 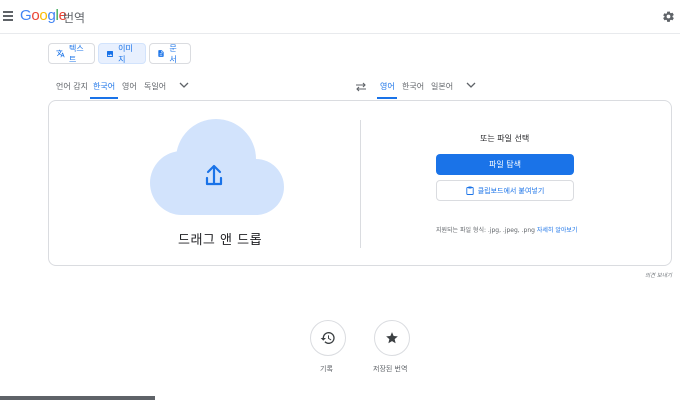 I want to click on product-name: 번역, so click(x=74, y=17).